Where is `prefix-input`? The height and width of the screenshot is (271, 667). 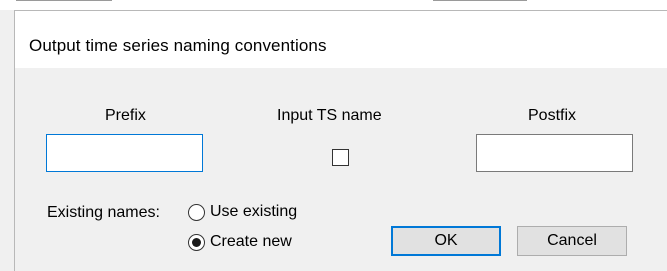 prefix-input is located at coordinates (124, 153).